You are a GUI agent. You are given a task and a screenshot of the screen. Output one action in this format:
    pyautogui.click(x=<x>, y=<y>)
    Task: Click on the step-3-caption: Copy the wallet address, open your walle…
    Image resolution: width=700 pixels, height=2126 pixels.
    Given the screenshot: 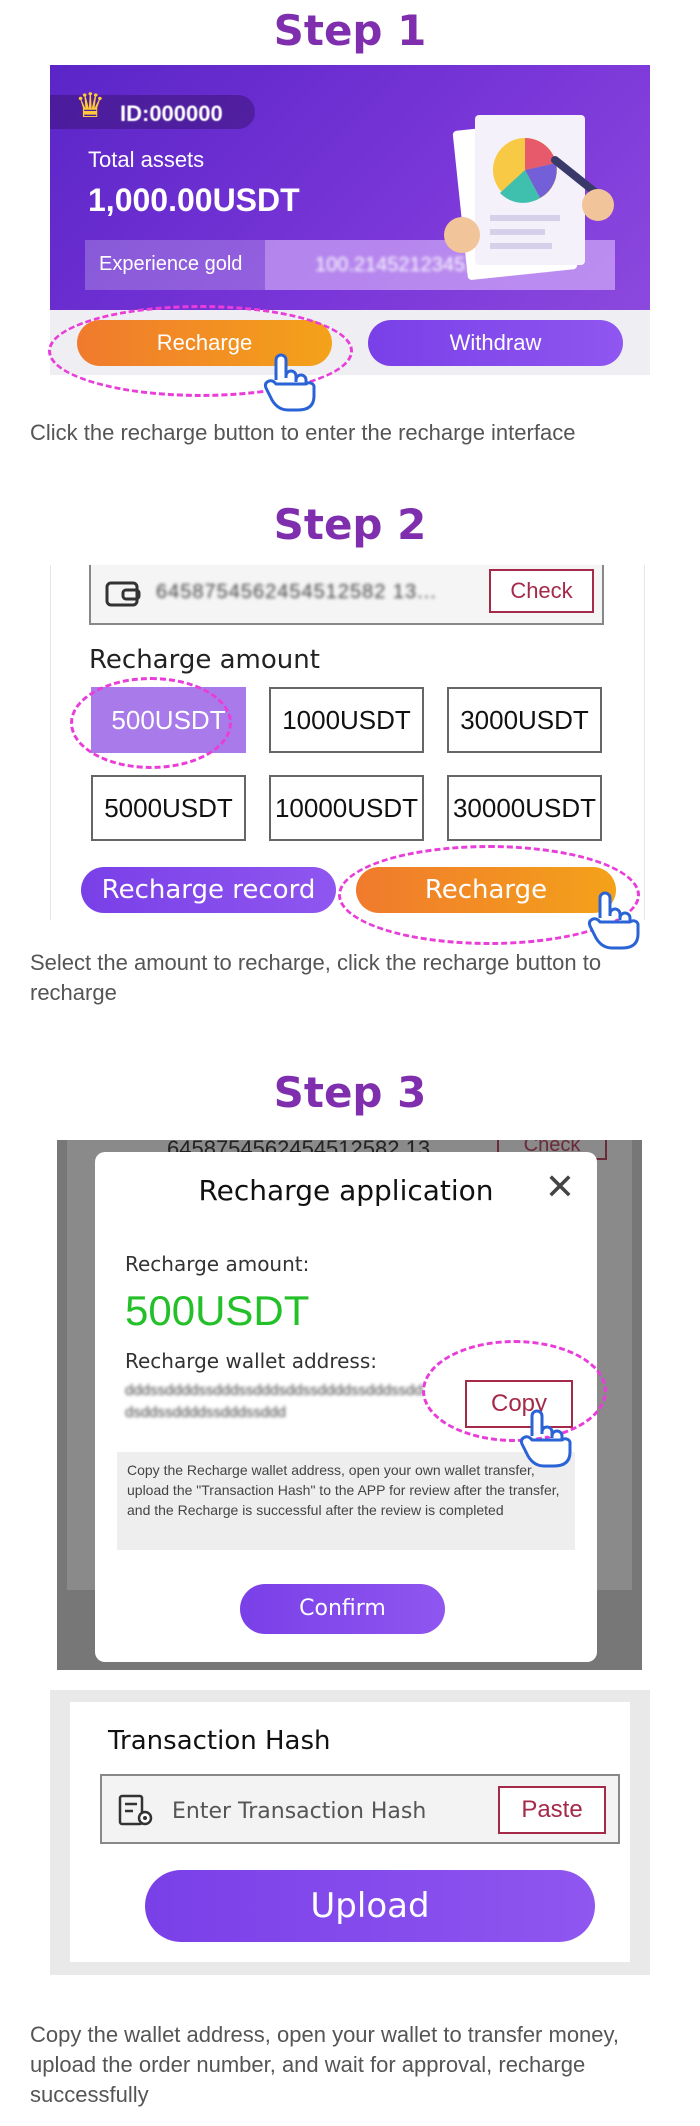 What is the action you would take?
    pyautogui.click(x=325, y=2064)
    